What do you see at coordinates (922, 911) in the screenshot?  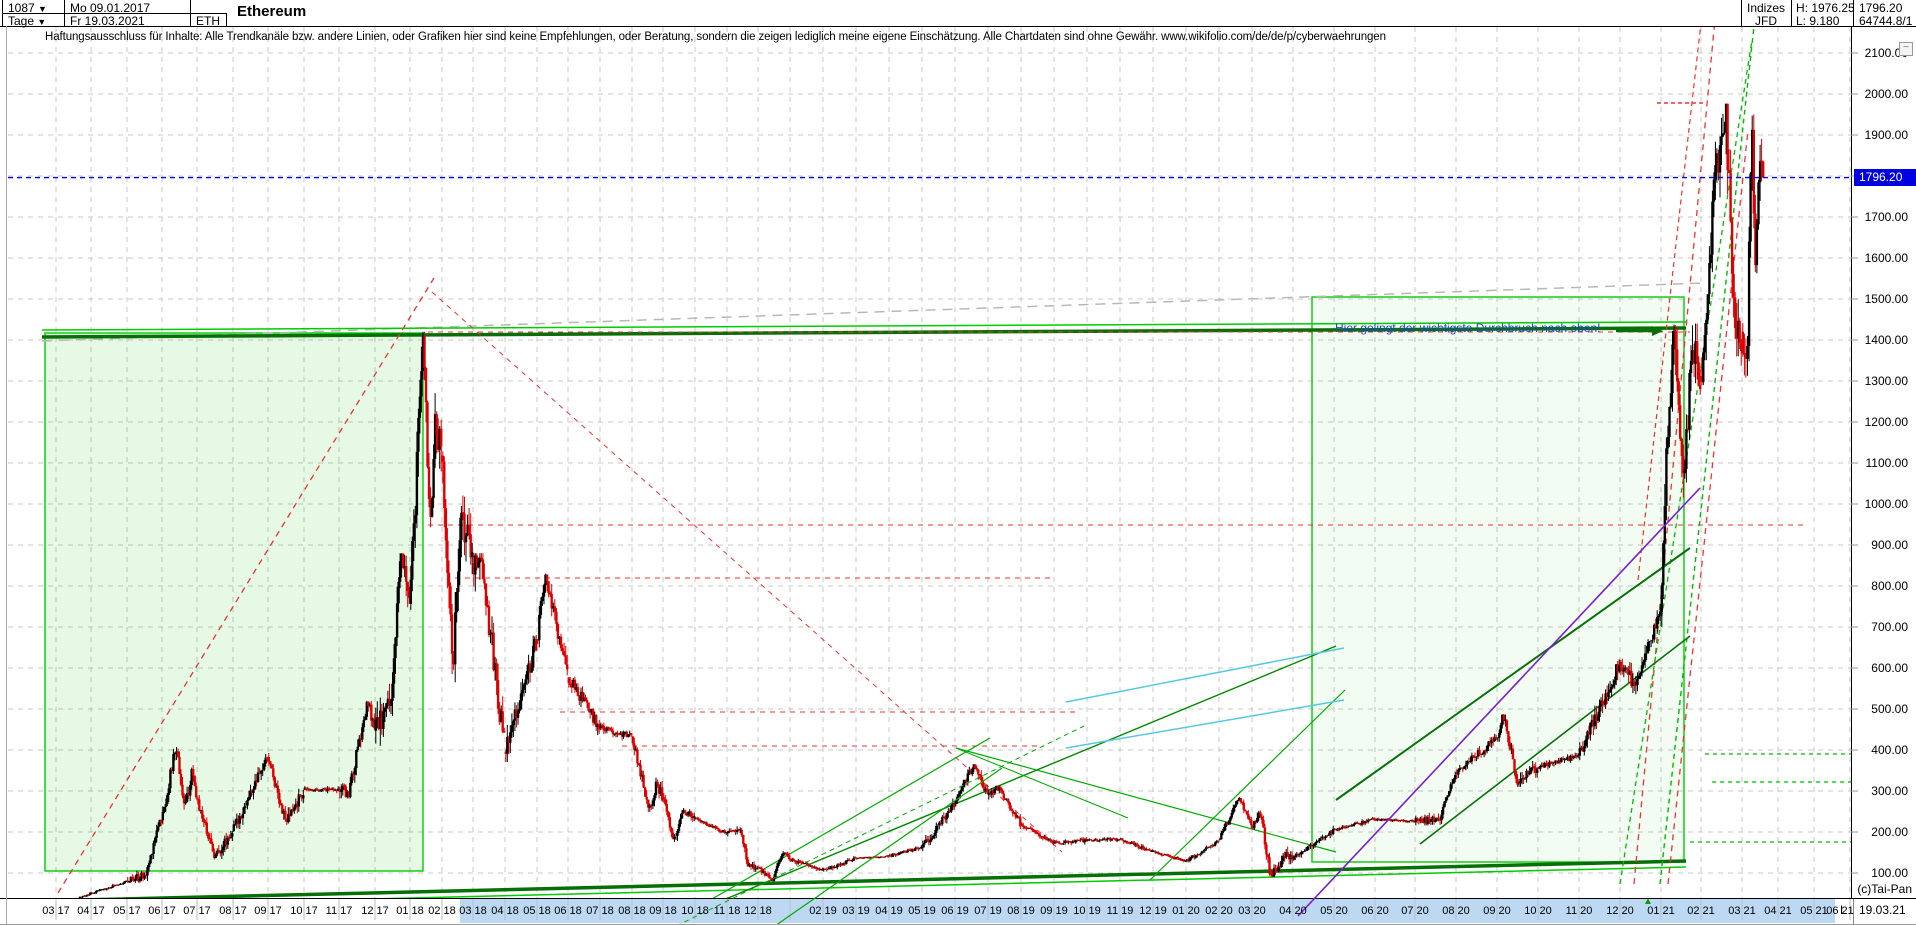 I see `x-axis-label: 05 19` at bounding box center [922, 911].